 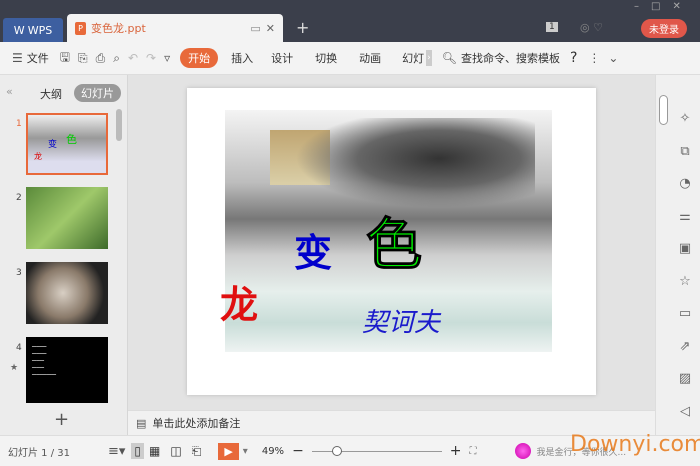 What do you see at coordinates (242, 58) in the screenshot?
I see `tab-insert: 插入` at bounding box center [242, 58].